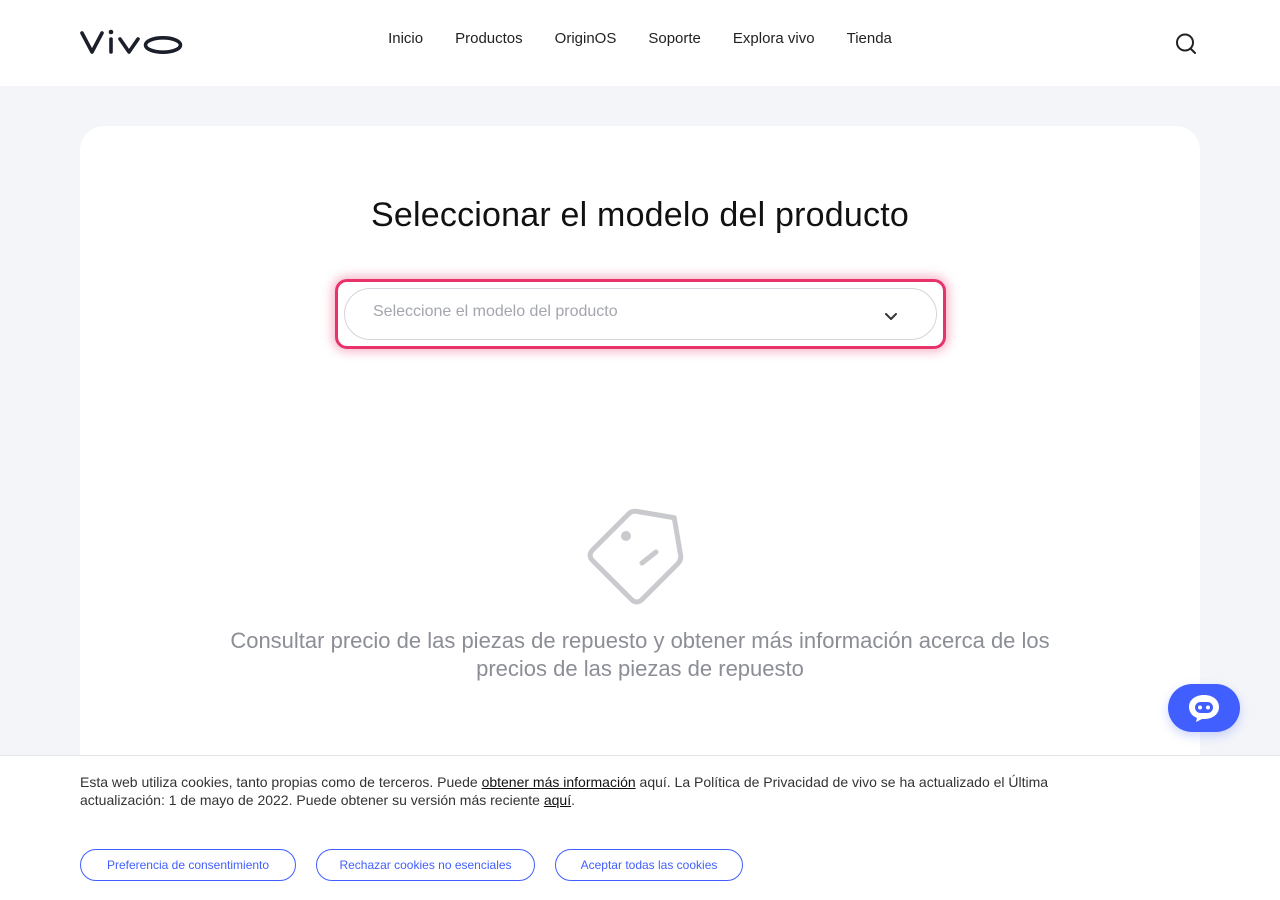  Describe the element at coordinates (405, 38) in the screenshot. I see `nav-item-inicio: Inicio` at that location.